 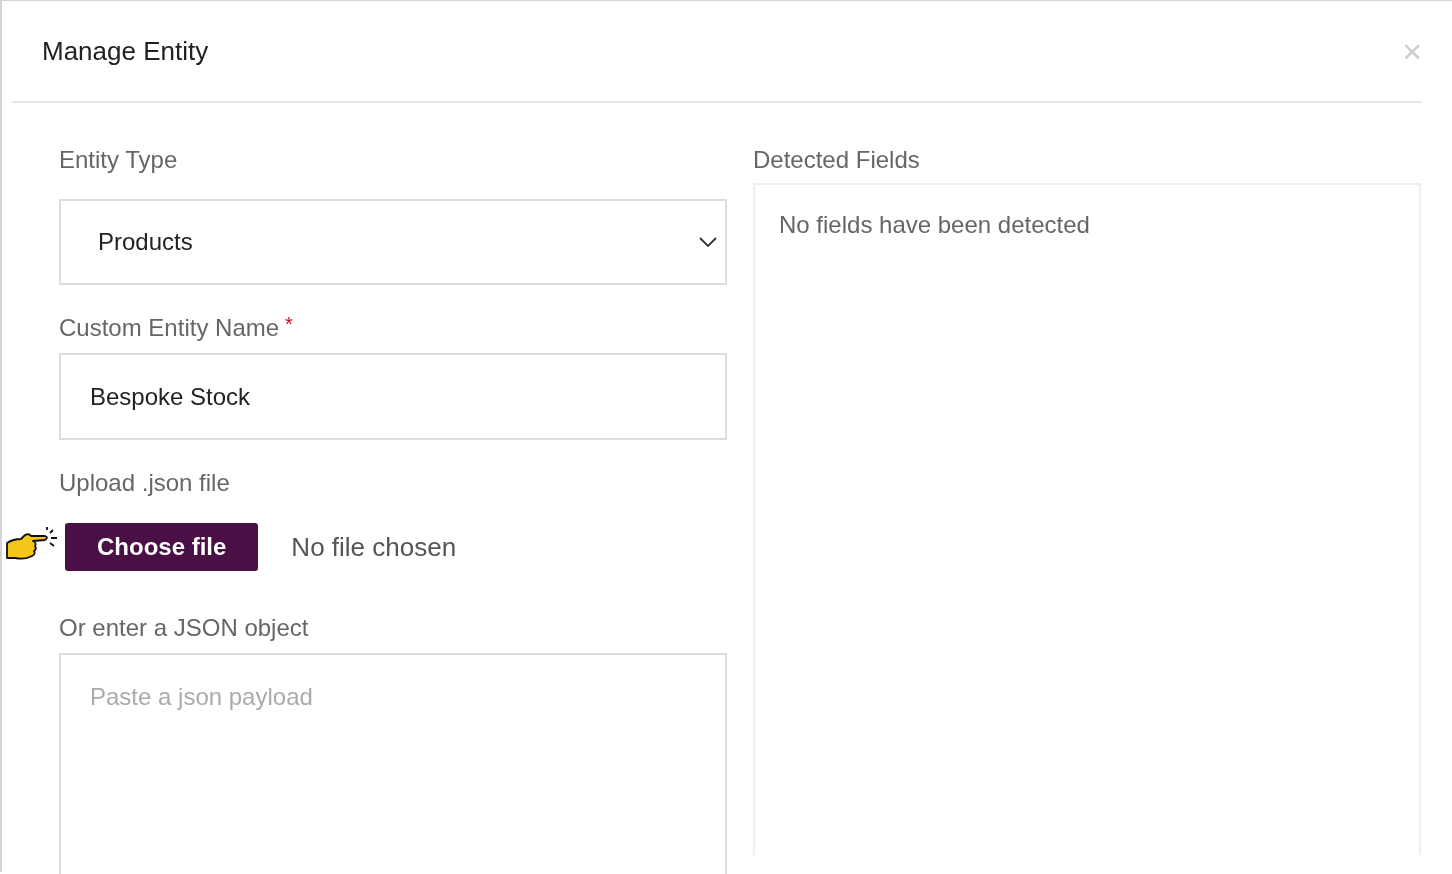 What do you see at coordinates (162, 547) in the screenshot?
I see `choose-file-button: Choose file` at bounding box center [162, 547].